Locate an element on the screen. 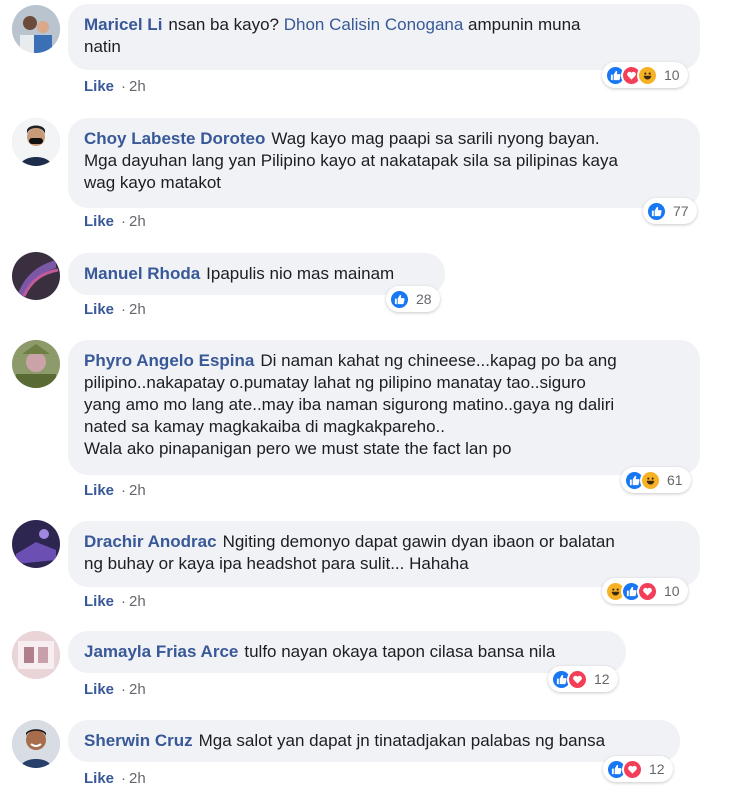 The image size is (750, 797). reaction-summary: 61 is located at coordinates (656, 480).